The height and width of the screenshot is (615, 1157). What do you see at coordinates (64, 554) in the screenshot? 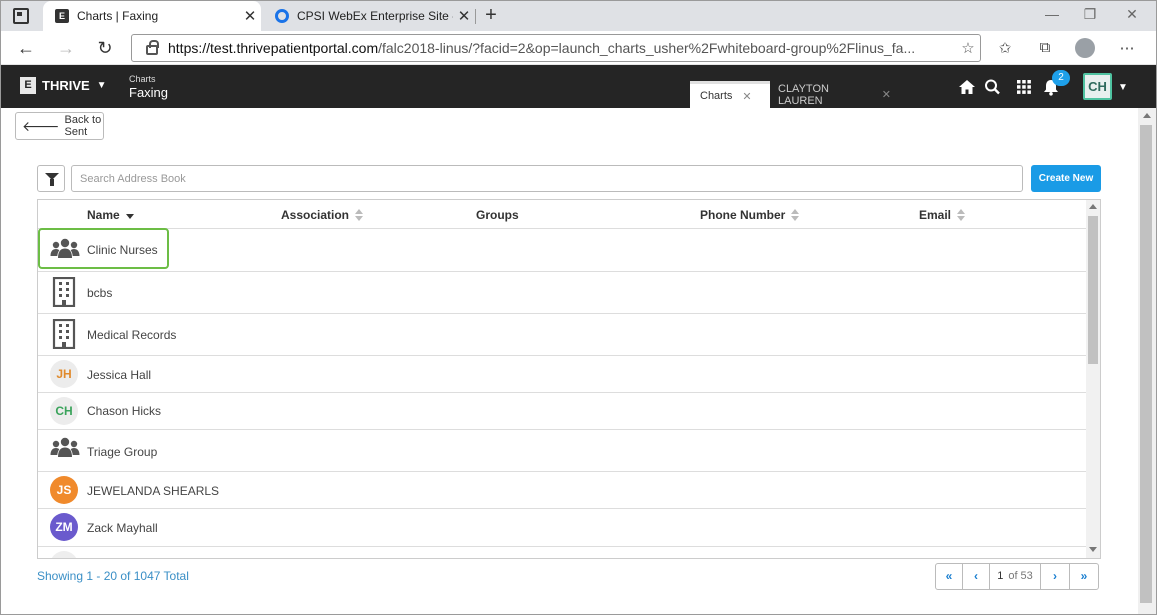
I see `avatar` at bounding box center [64, 554].